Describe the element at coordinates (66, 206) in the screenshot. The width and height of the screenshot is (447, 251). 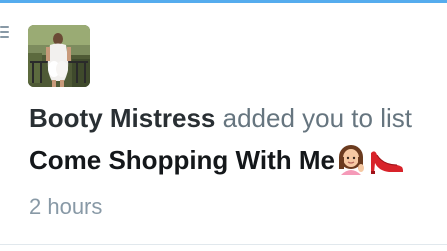
I see `timestamp: 2 hours` at that location.